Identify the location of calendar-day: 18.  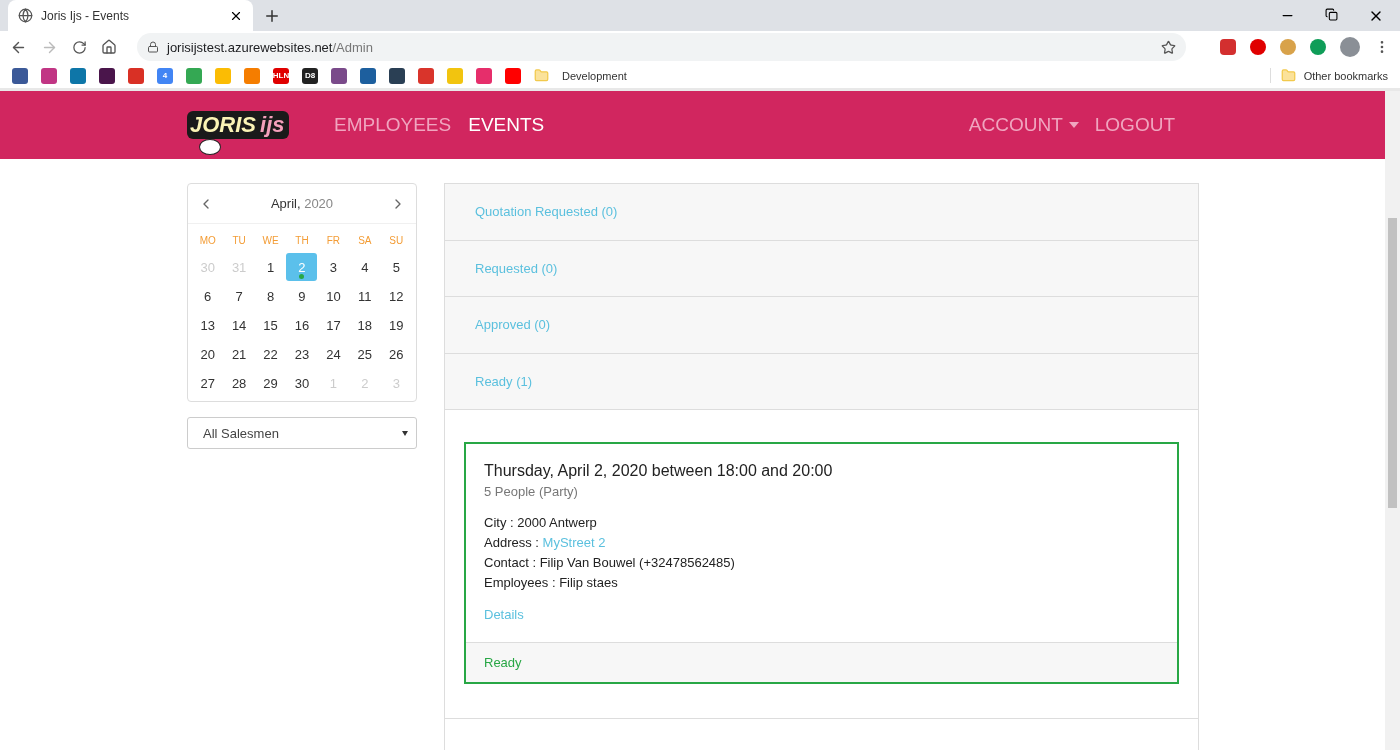
(365, 325).